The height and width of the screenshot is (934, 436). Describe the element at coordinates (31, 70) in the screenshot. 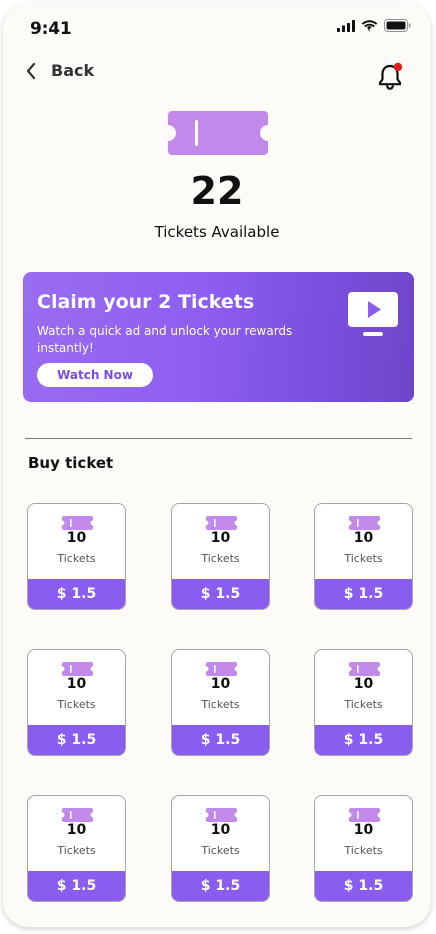

I see `chevron-left-icon` at that location.